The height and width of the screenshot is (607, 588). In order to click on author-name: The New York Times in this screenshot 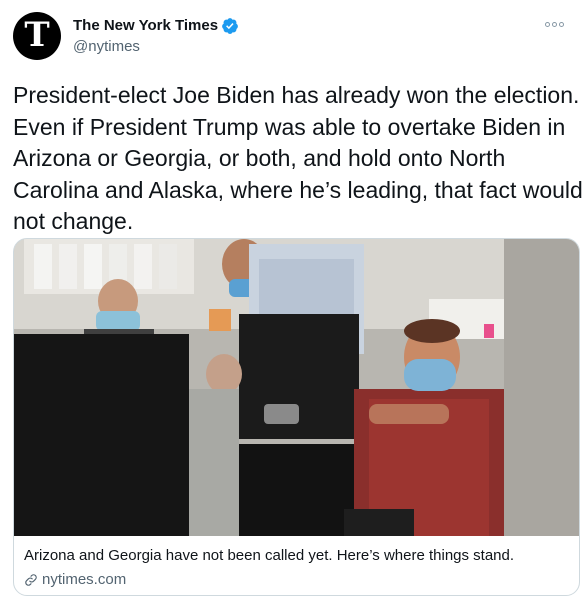, I will do `click(145, 26)`.